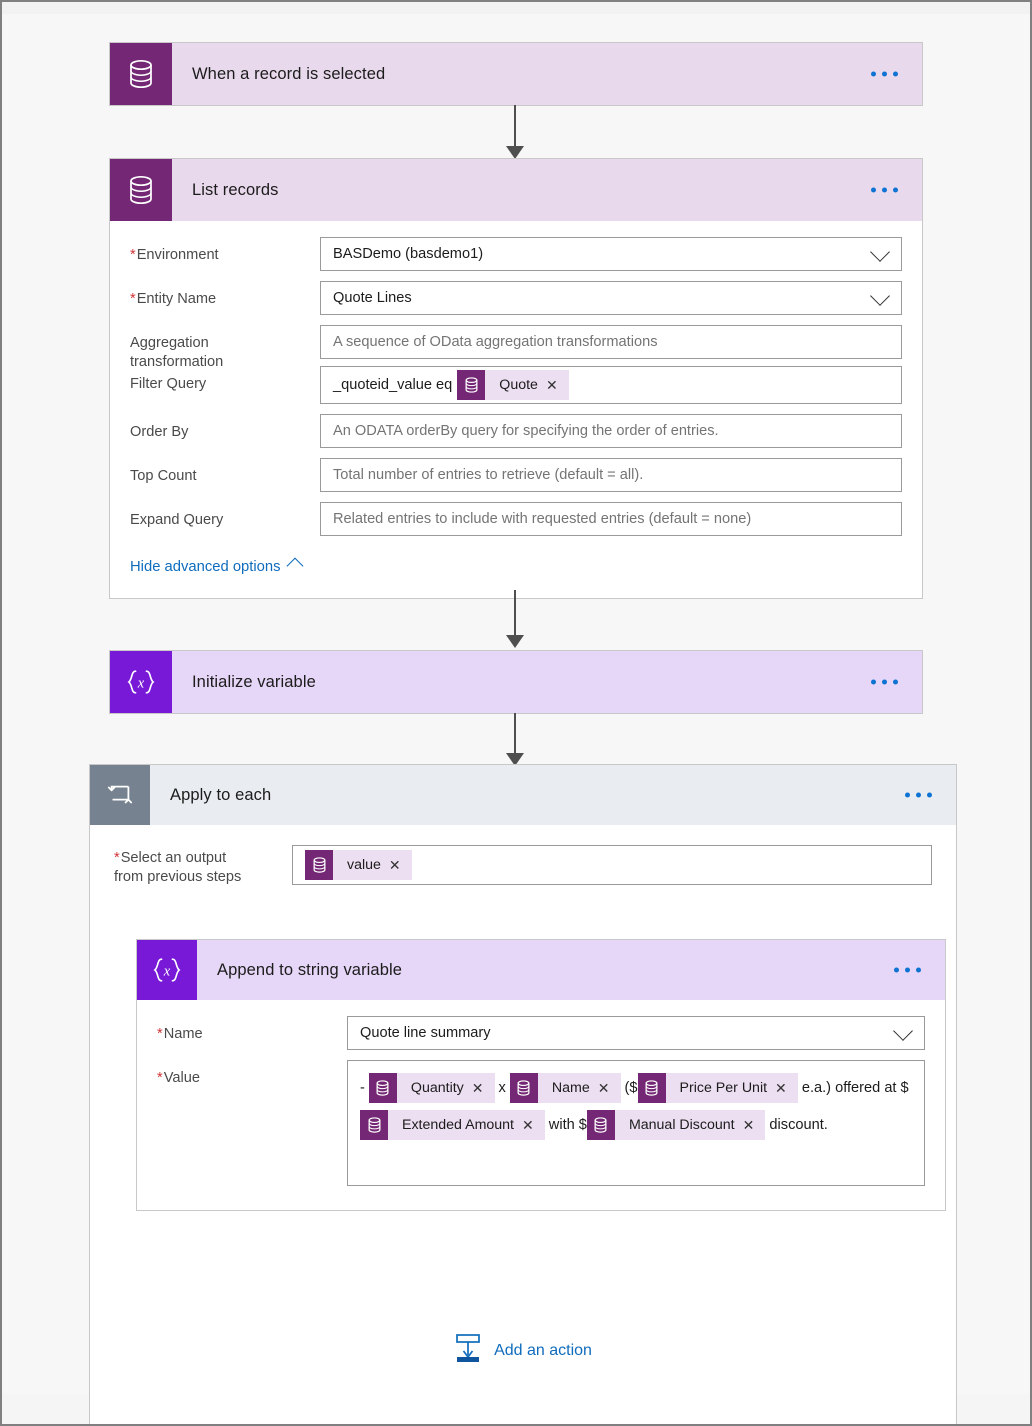  Describe the element at coordinates (884, 190) in the screenshot. I see `list-records-more-options-button` at that location.